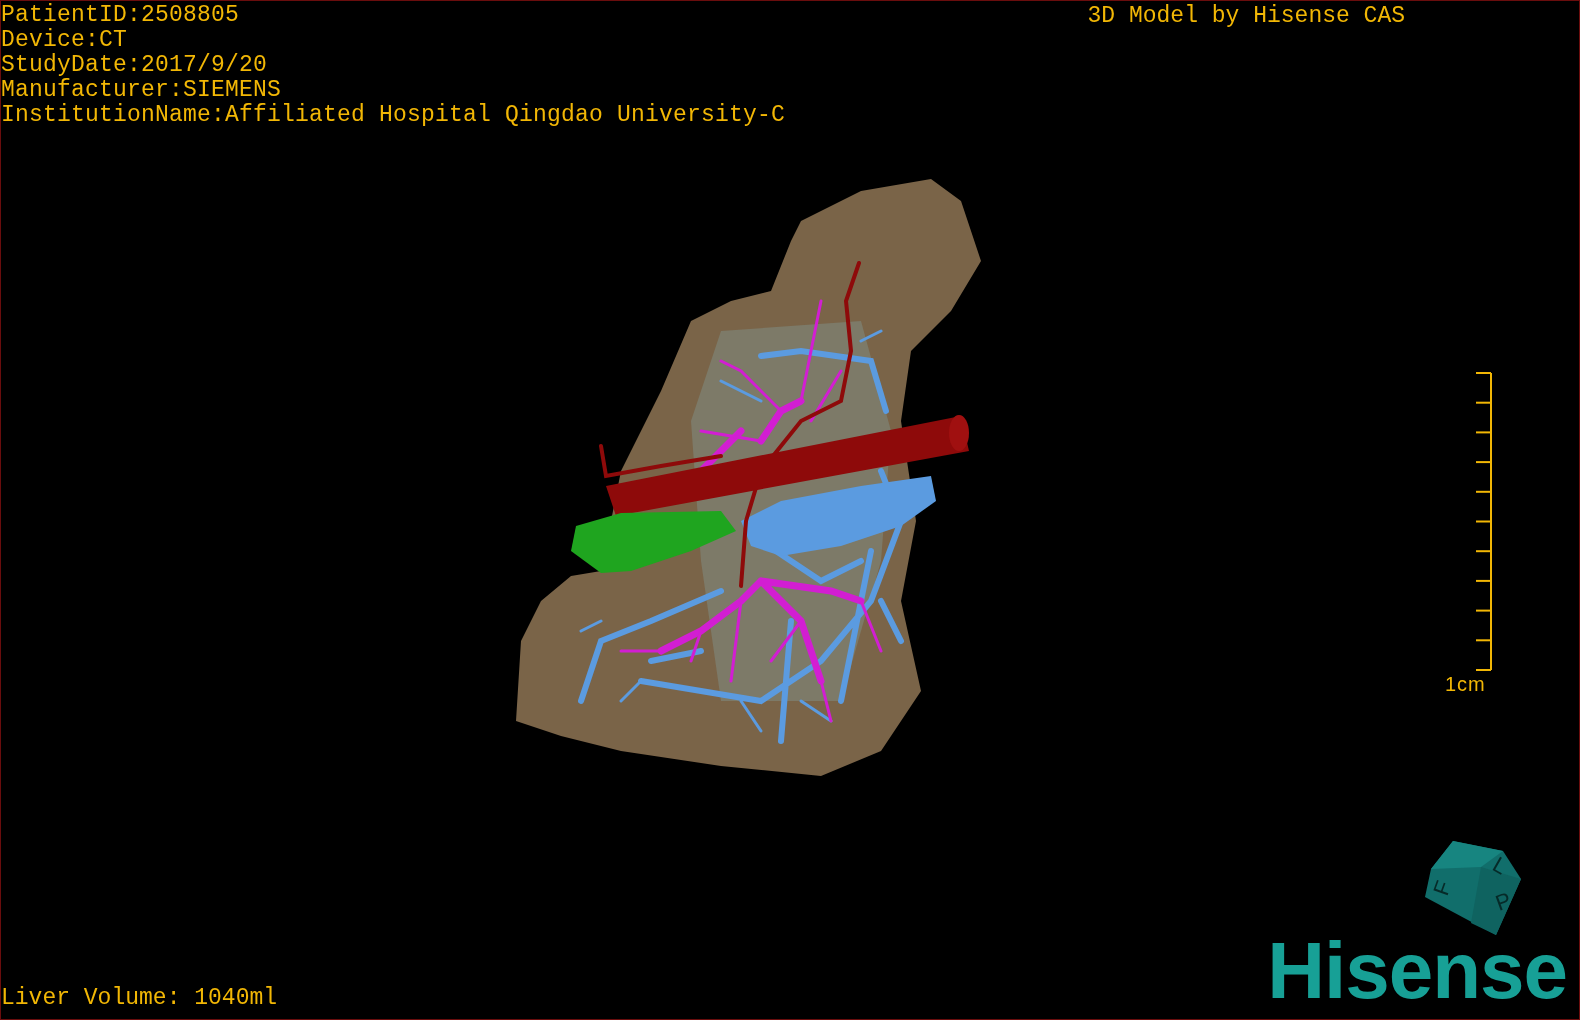 This screenshot has width=1580, height=1020. Describe the element at coordinates (135, 65) in the screenshot. I see `info-line: StudyDate:2017/9/20` at that location.